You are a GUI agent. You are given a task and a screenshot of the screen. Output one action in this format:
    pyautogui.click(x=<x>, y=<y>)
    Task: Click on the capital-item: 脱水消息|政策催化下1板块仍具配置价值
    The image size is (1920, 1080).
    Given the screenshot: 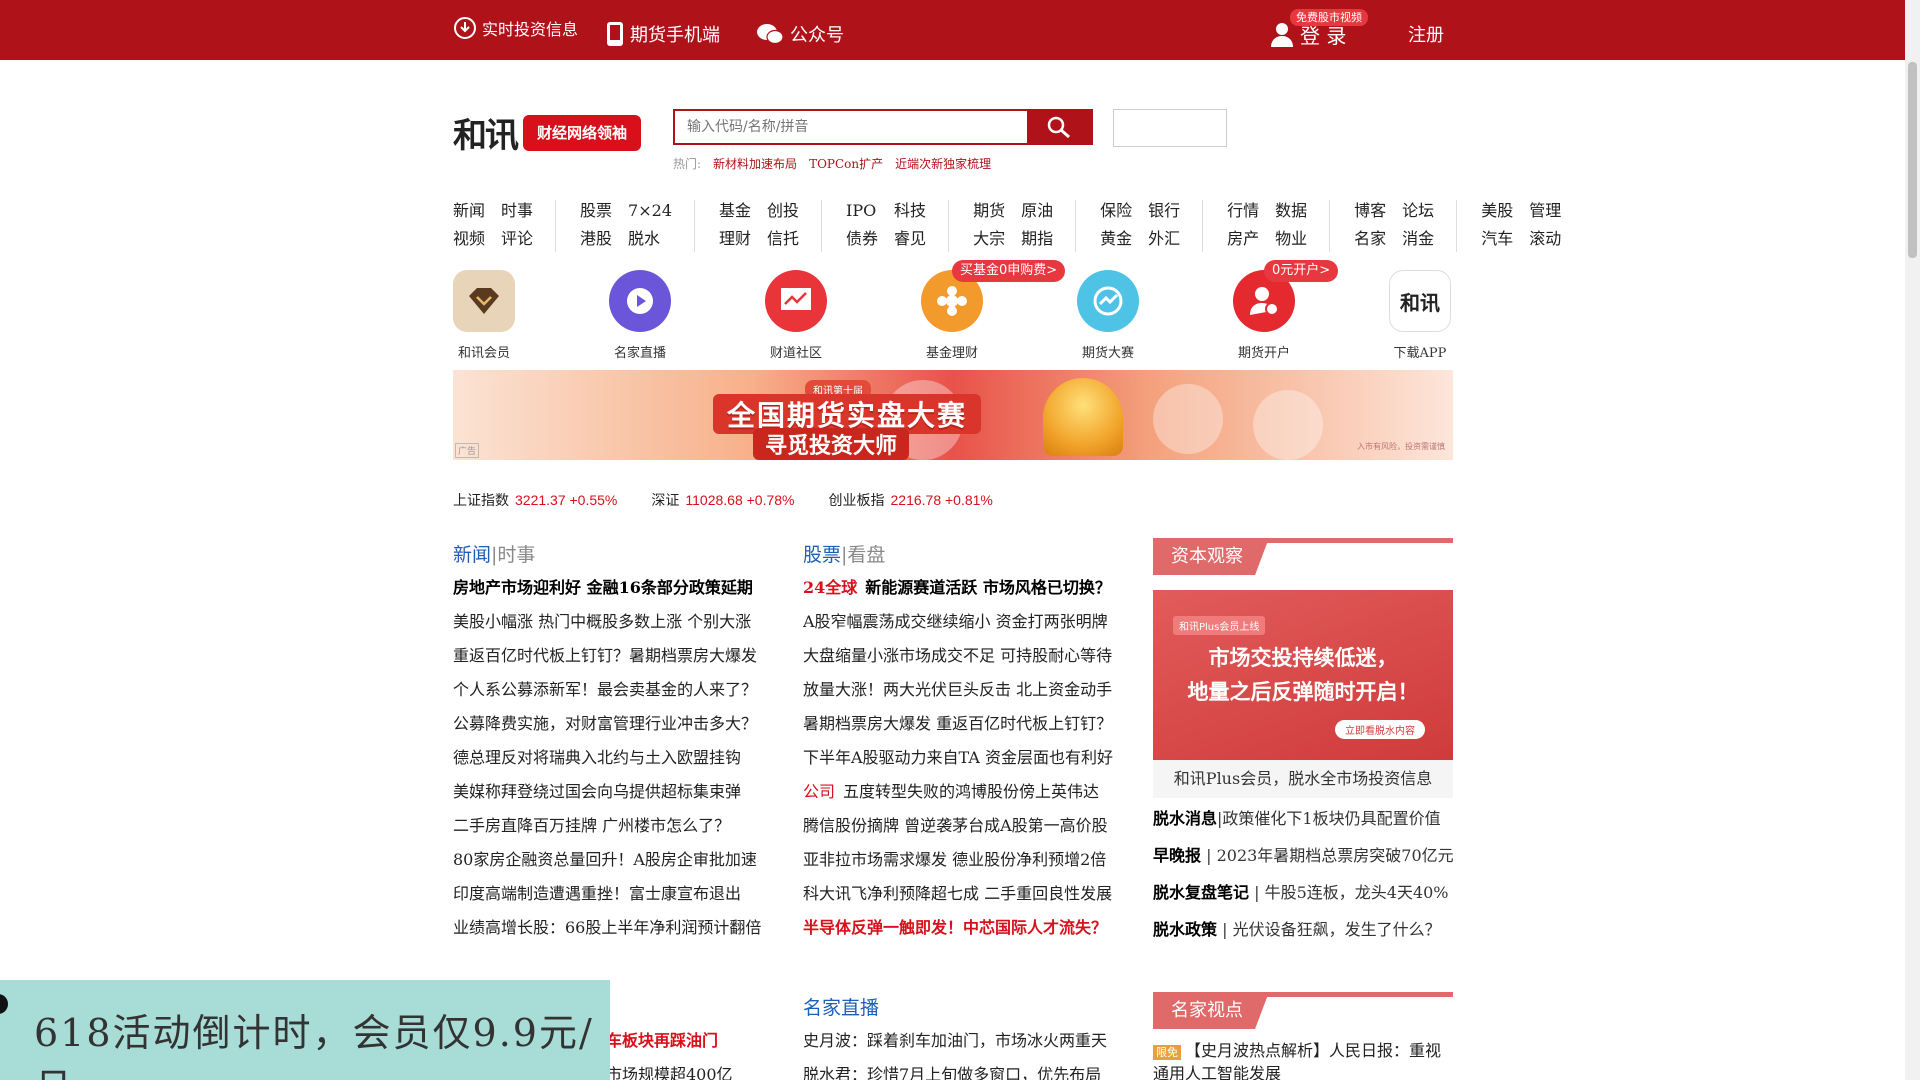 What is the action you would take?
    pyautogui.click(x=1303, y=818)
    